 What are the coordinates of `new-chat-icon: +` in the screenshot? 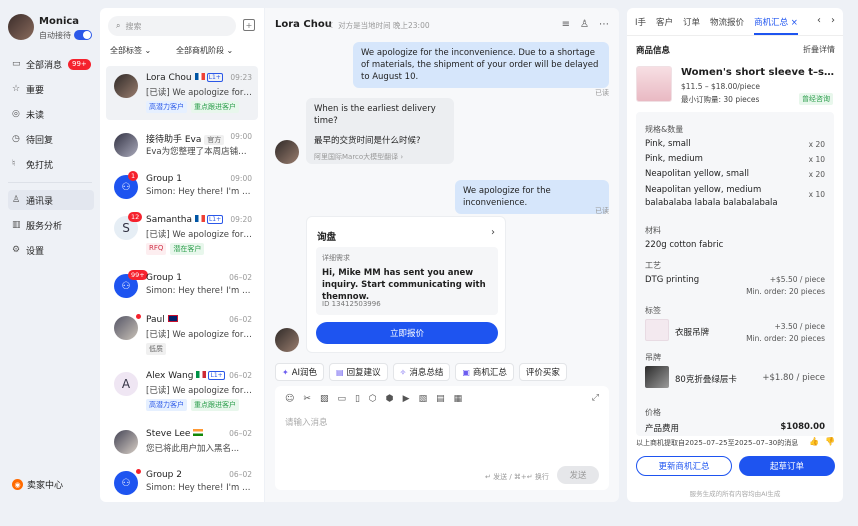 It's located at (249, 25).